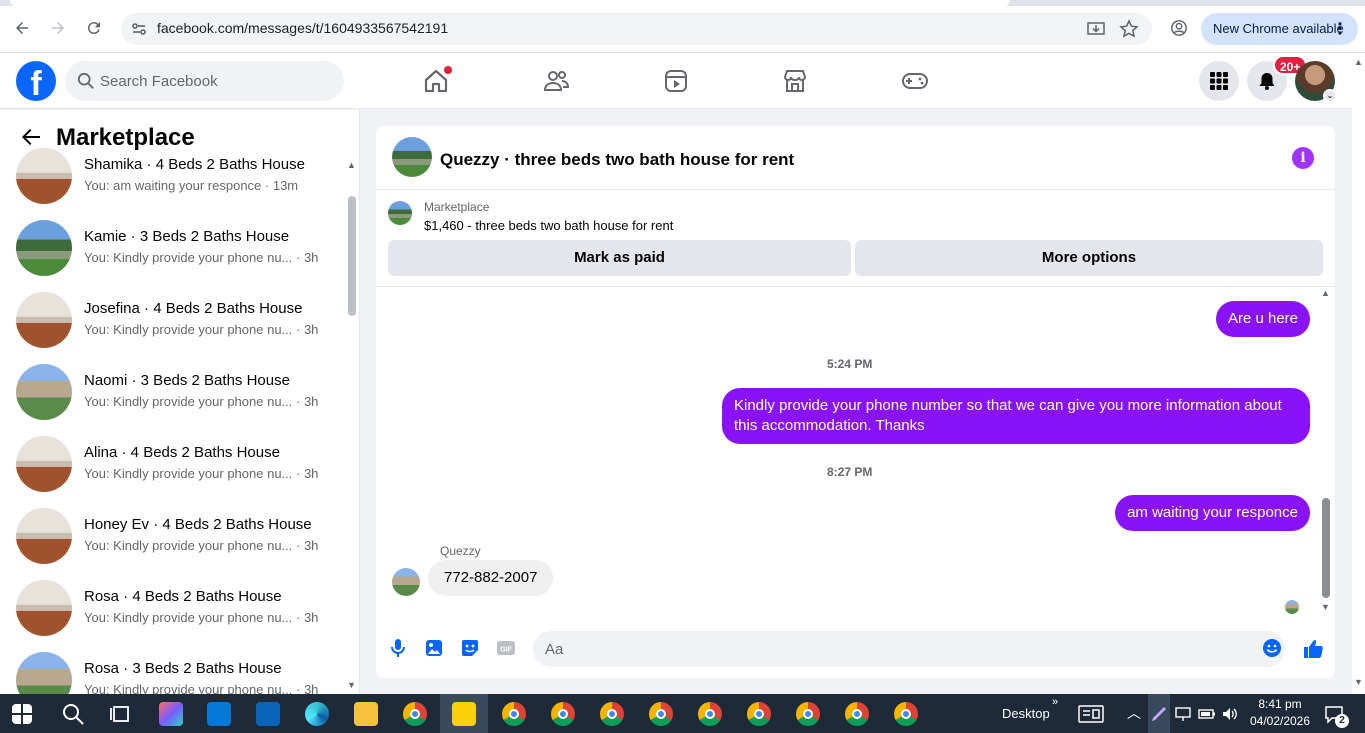 This screenshot has width=1365, height=733. Describe the element at coordinates (22, 714) in the screenshot. I see `windows-start-icon` at that location.